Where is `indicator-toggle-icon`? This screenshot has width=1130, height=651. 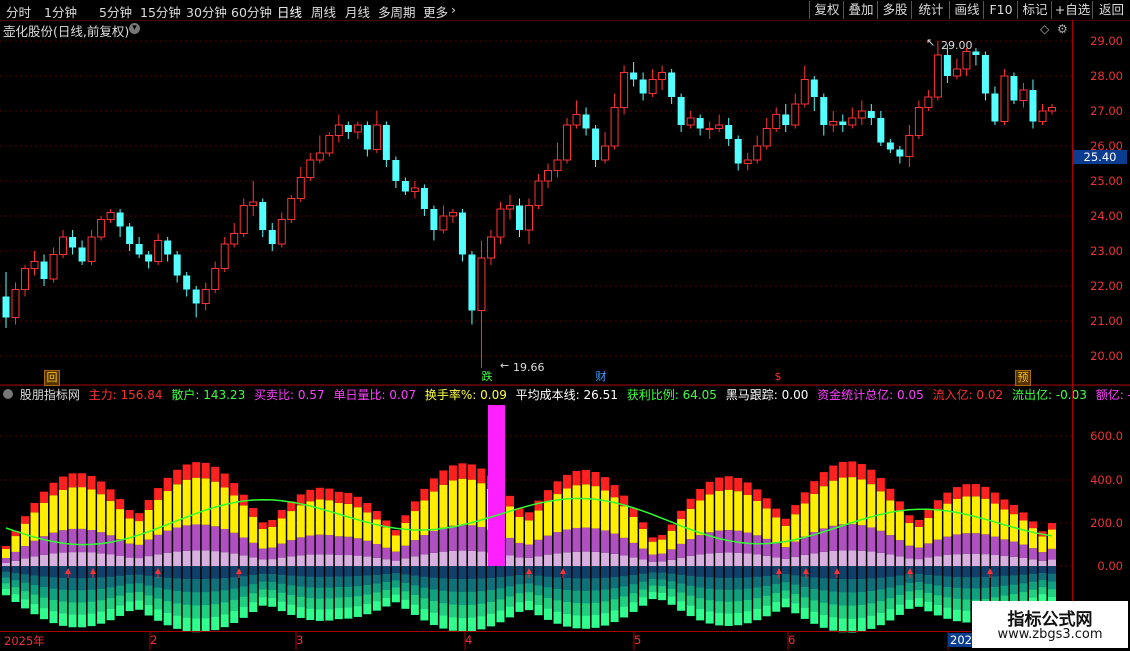 indicator-toggle-icon is located at coordinates (8, 394).